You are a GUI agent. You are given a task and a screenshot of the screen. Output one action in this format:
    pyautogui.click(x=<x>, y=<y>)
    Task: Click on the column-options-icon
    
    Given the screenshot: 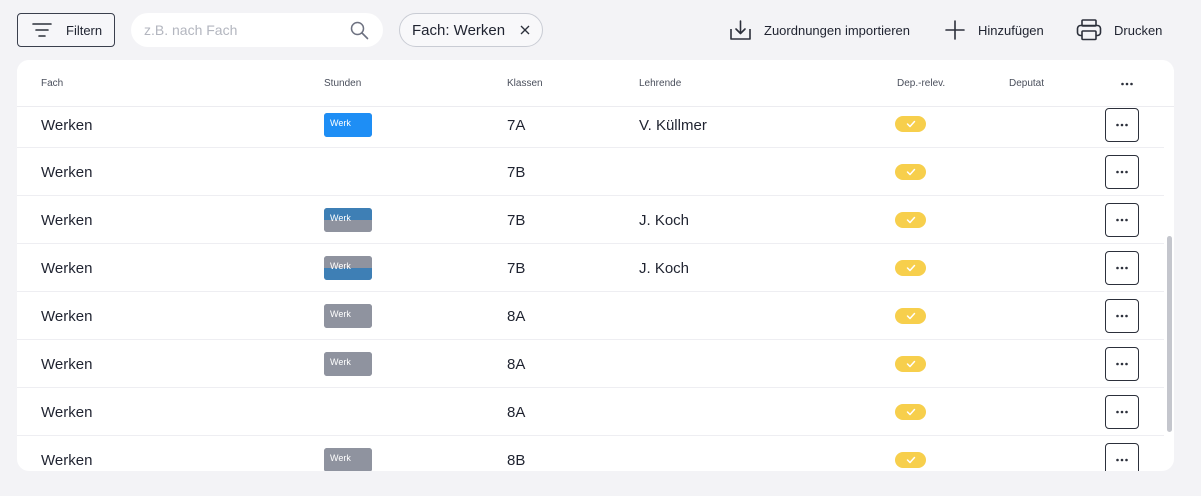 What is the action you would take?
    pyautogui.click(x=1127, y=82)
    